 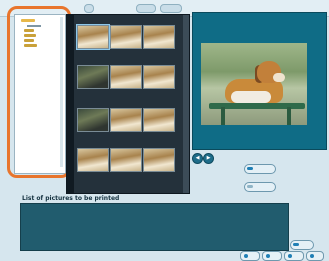 I want to click on tree-scrollbar, so click(x=61, y=92).